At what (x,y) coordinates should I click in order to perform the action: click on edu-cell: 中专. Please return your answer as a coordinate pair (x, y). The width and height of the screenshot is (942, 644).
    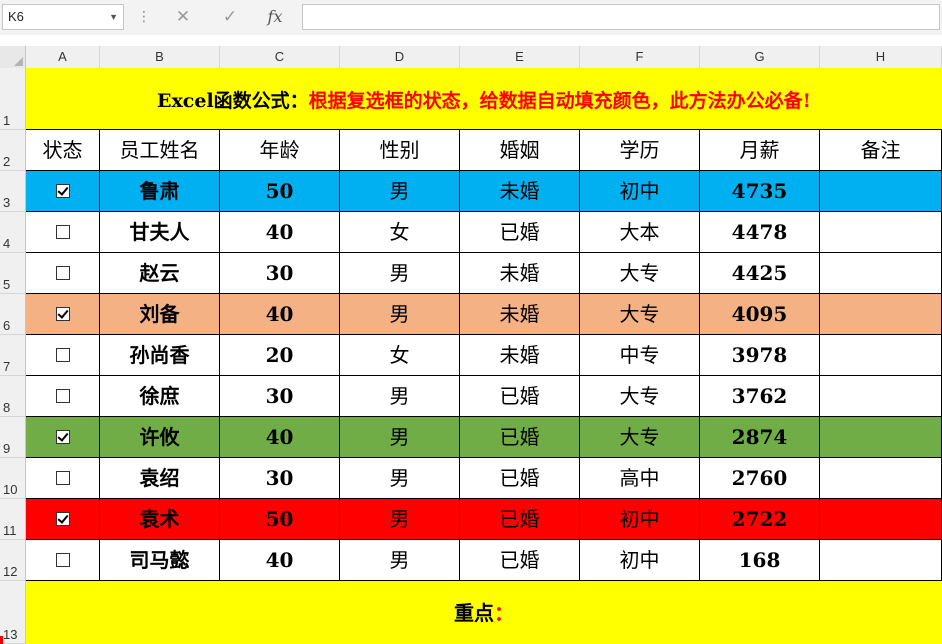
    Looking at the image, I should click on (640, 355).